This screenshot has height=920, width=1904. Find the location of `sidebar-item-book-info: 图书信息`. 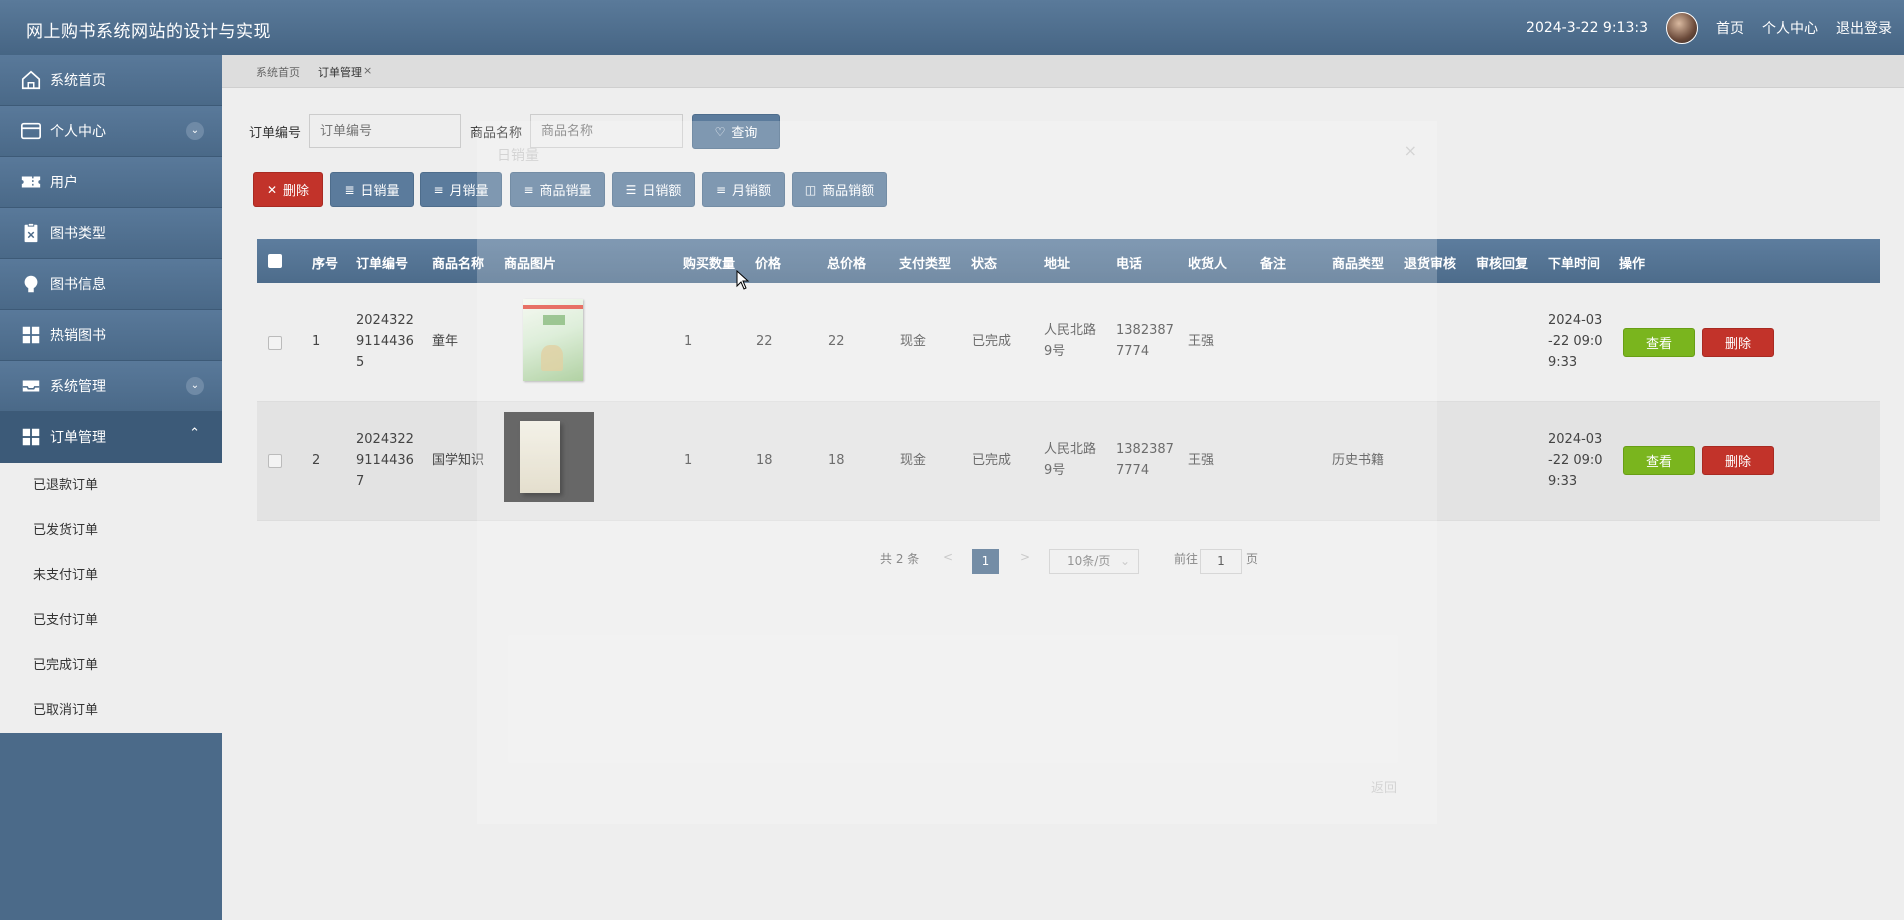

sidebar-item-book-info: 图书信息 is located at coordinates (111, 284).